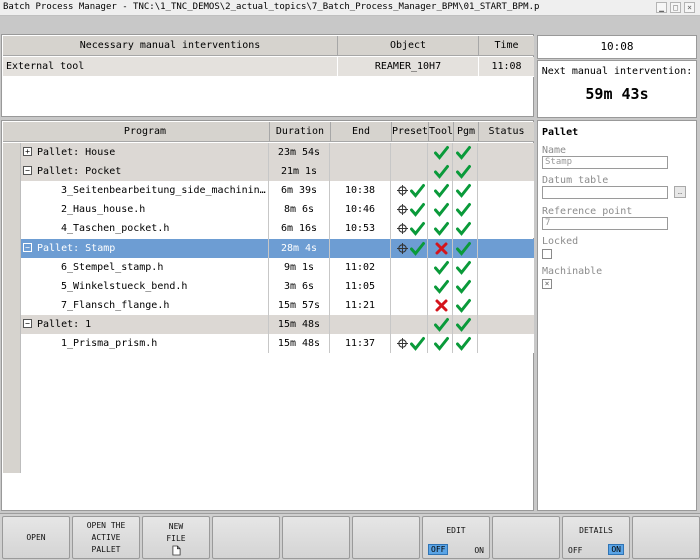 The width and height of the screenshot is (700, 560). What do you see at coordinates (106, 537) in the screenshot?
I see `softkey-2: OPEN THE ACTIVE PALLET` at bounding box center [106, 537].